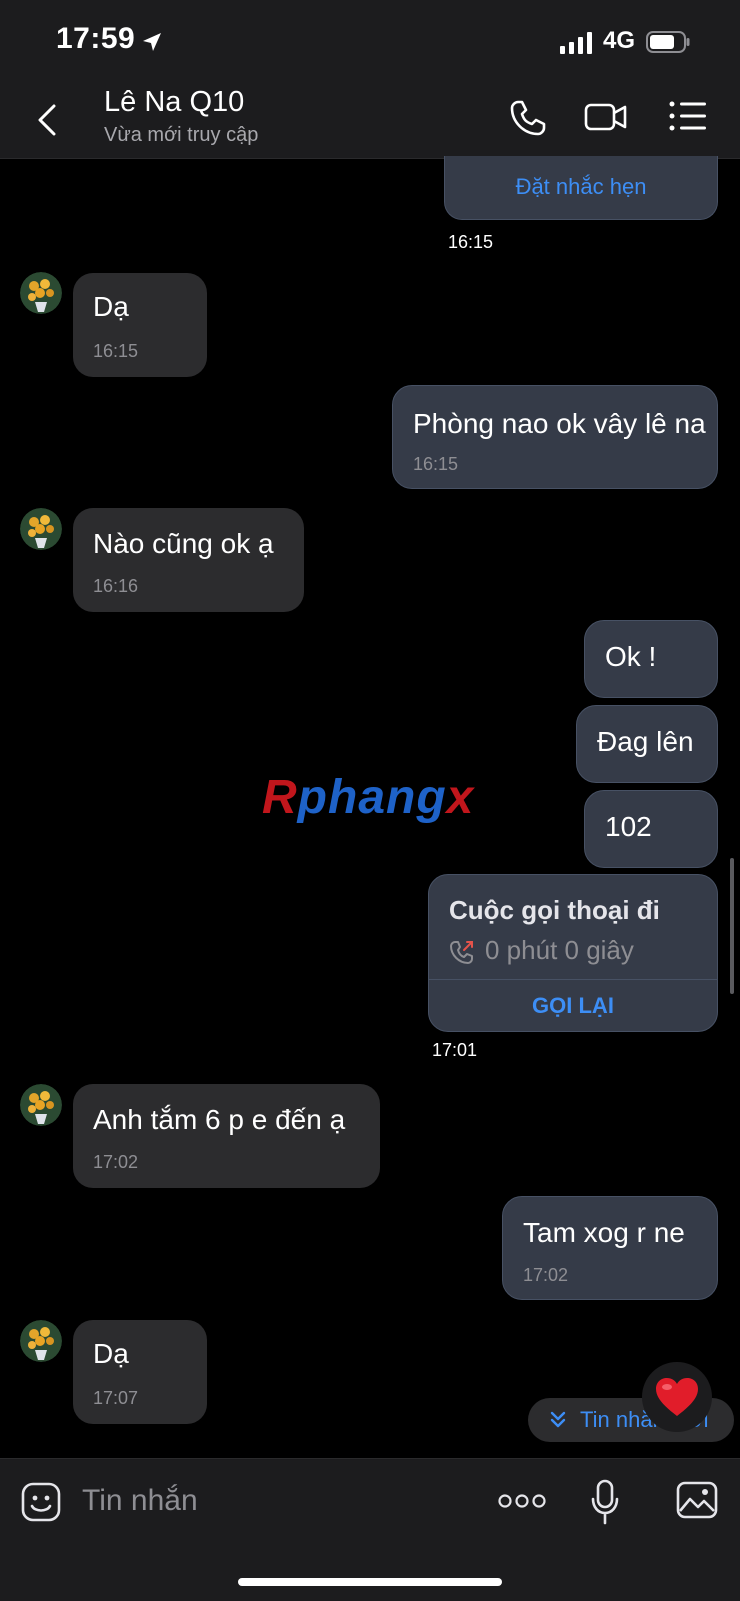 The height and width of the screenshot is (1601, 740). What do you see at coordinates (631, 656) in the screenshot?
I see `message-text: Ok !` at bounding box center [631, 656].